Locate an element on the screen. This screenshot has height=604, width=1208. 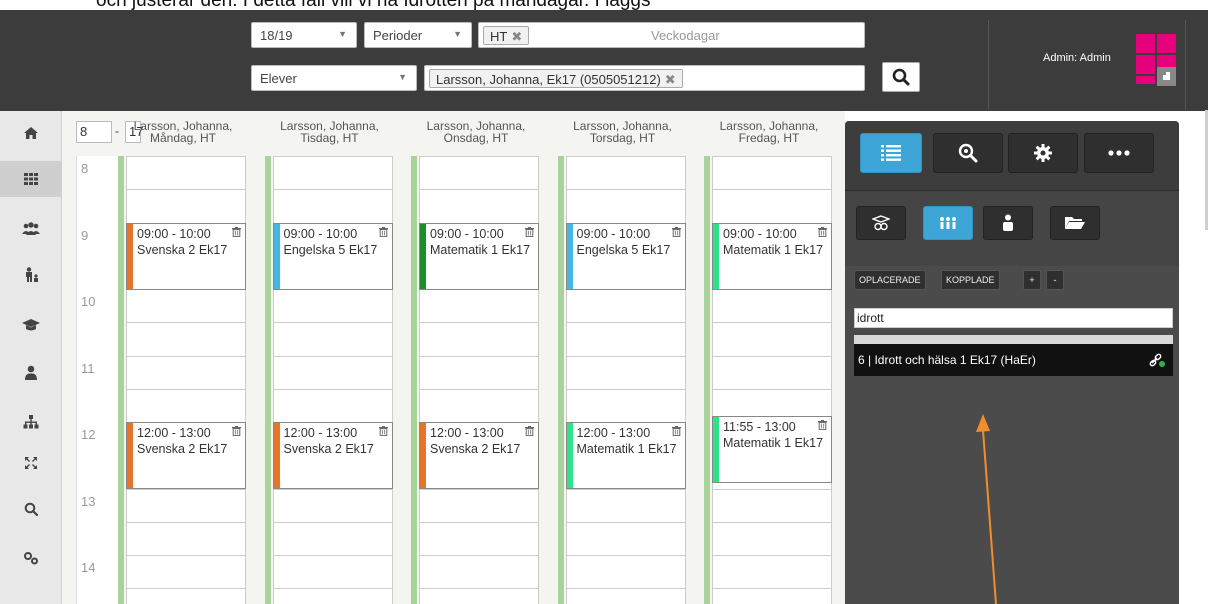
link-icon is located at coordinates (1158, 360).